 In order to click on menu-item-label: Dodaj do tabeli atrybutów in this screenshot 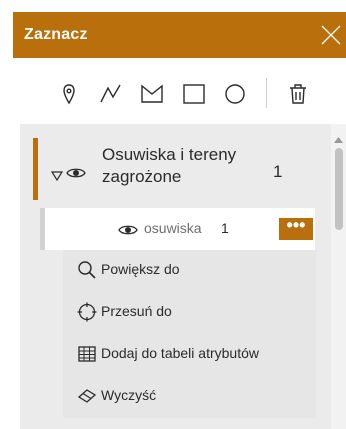, I will do `click(180, 353)`.